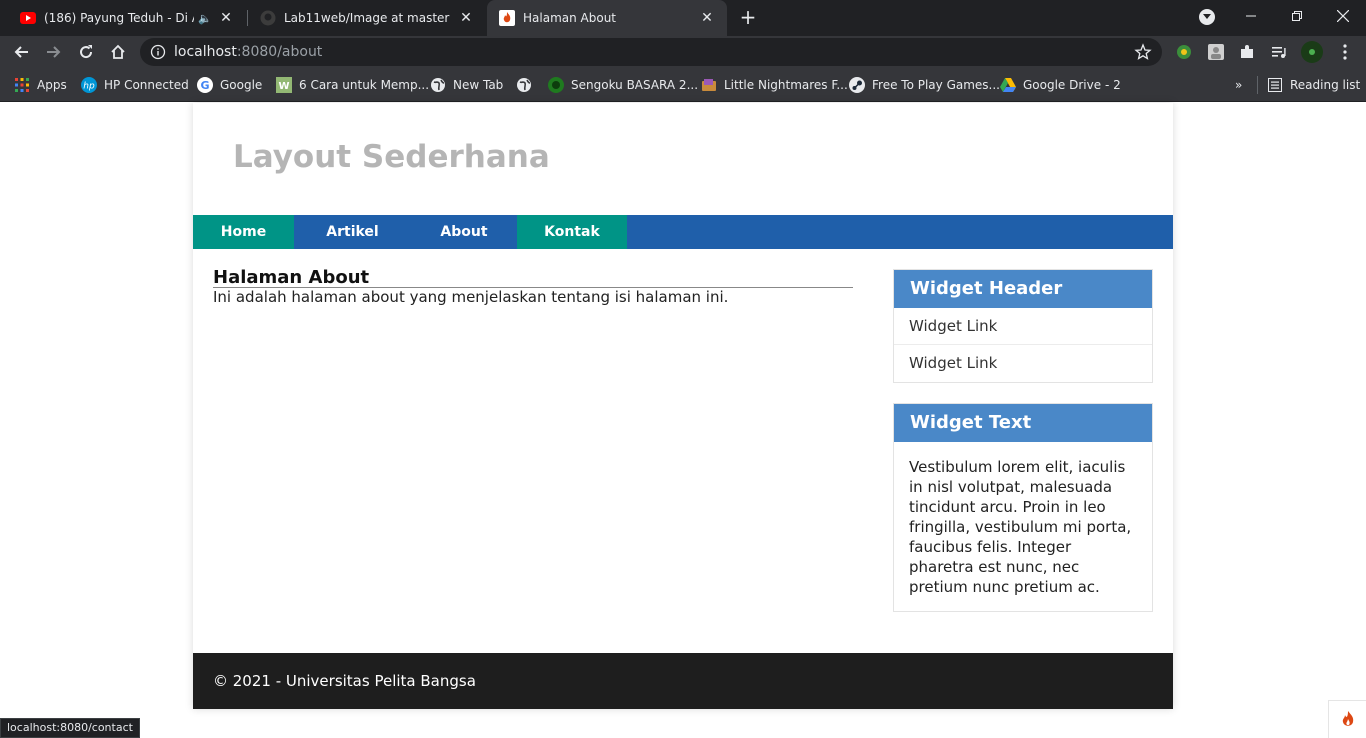  Describe the element at coordinates (248, 52) in the screenshot. I see `url-text: localhost:8080/about` at that location.